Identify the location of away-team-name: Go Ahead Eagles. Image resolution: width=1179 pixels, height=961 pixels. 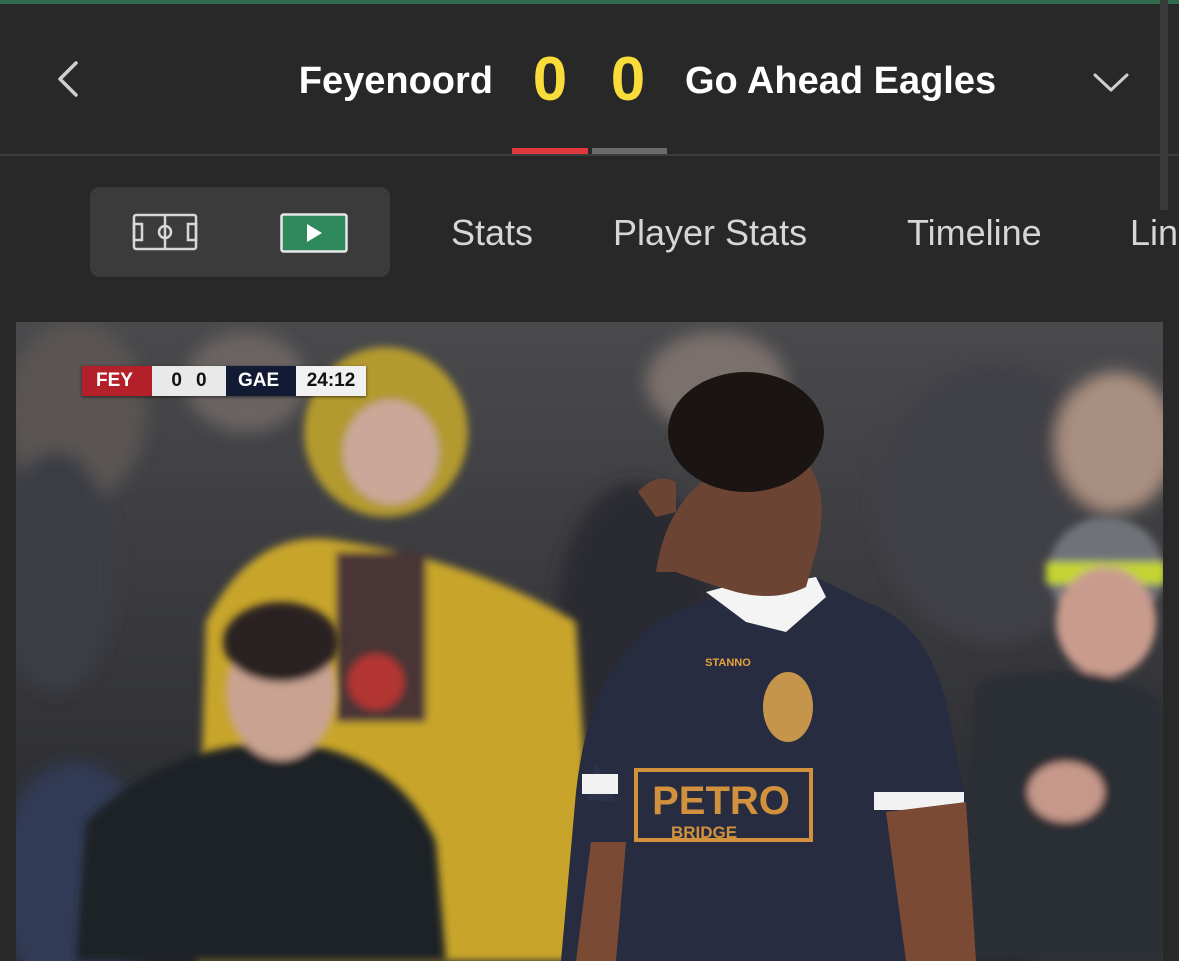
(841, 81).